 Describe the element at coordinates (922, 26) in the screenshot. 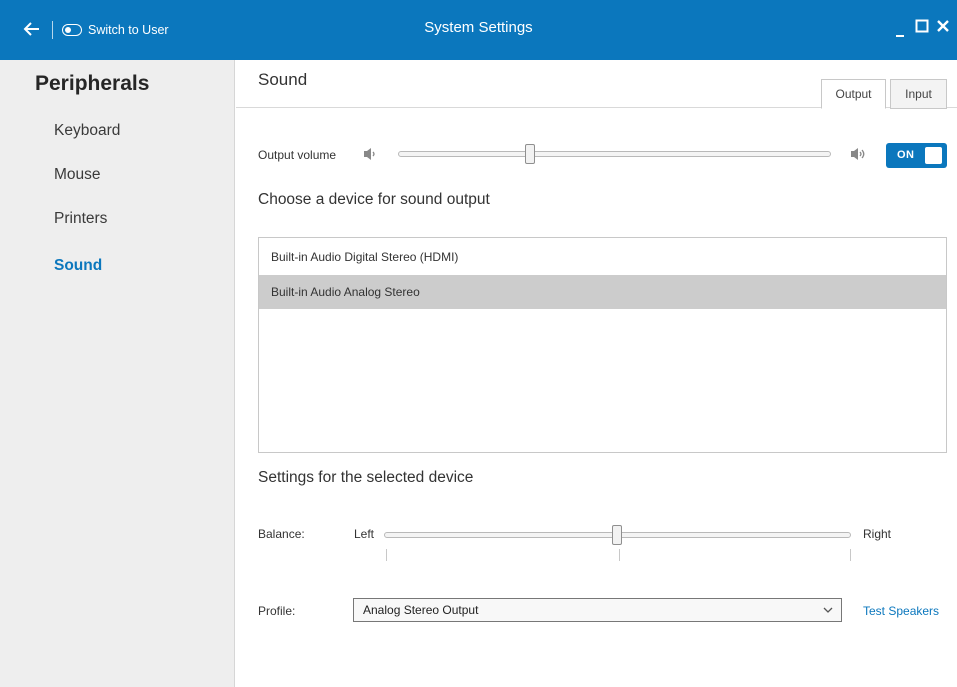

I see `maximize-icon` at that location.